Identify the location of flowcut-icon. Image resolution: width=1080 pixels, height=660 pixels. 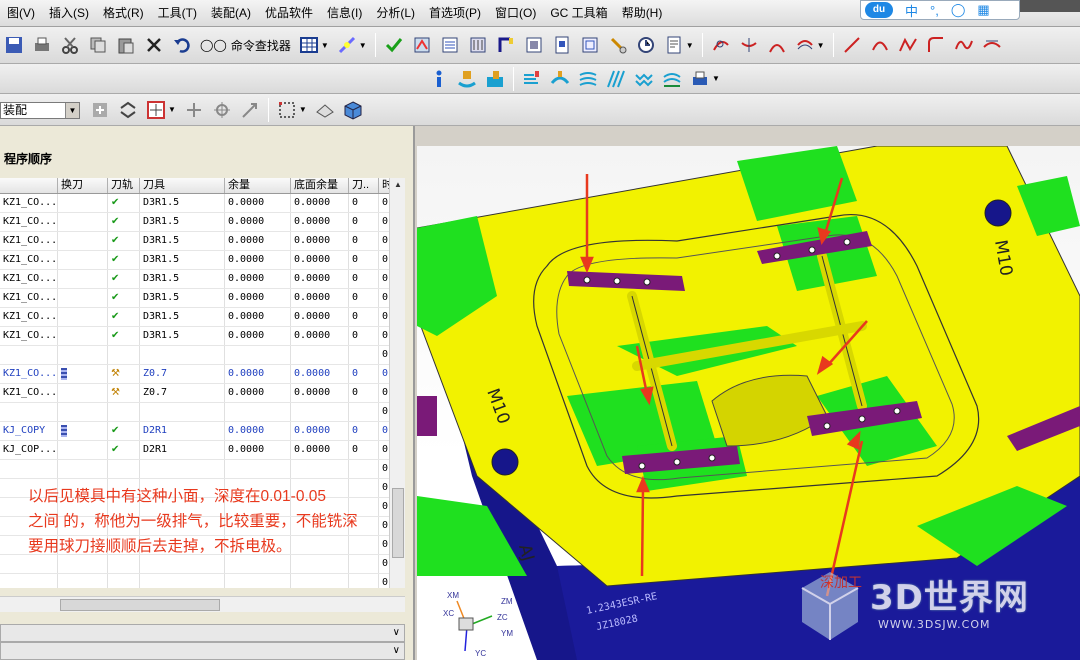
(672, 79).